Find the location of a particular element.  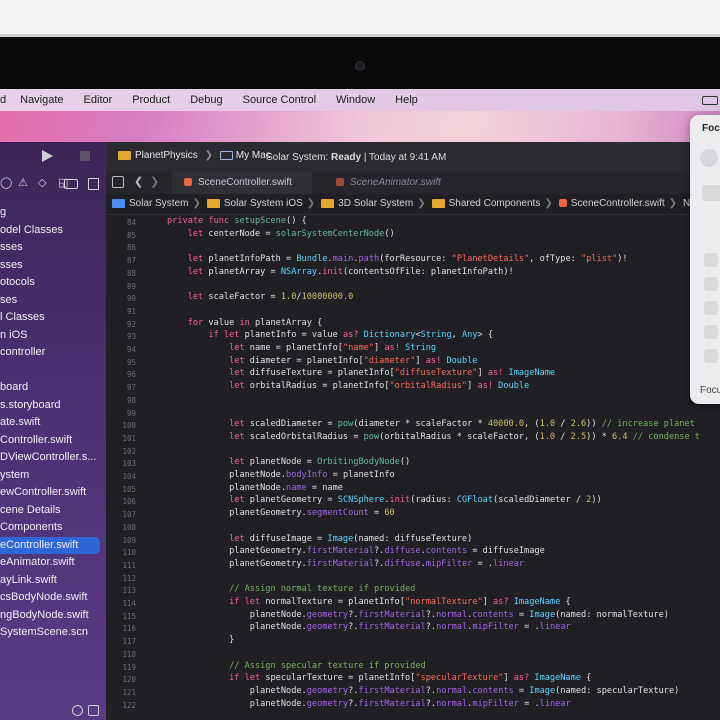

code-token: { is located at coordinates (565, 602).